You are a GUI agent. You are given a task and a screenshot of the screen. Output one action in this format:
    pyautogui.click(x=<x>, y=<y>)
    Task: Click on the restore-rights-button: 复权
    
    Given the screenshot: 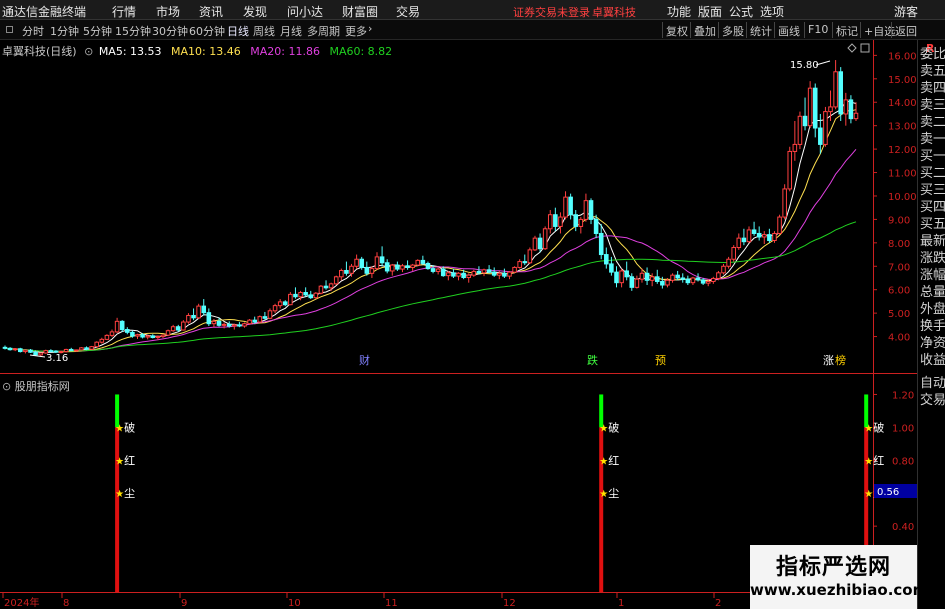 What is the action you would take?
    pyautogui.click(x=676, y=30)
    